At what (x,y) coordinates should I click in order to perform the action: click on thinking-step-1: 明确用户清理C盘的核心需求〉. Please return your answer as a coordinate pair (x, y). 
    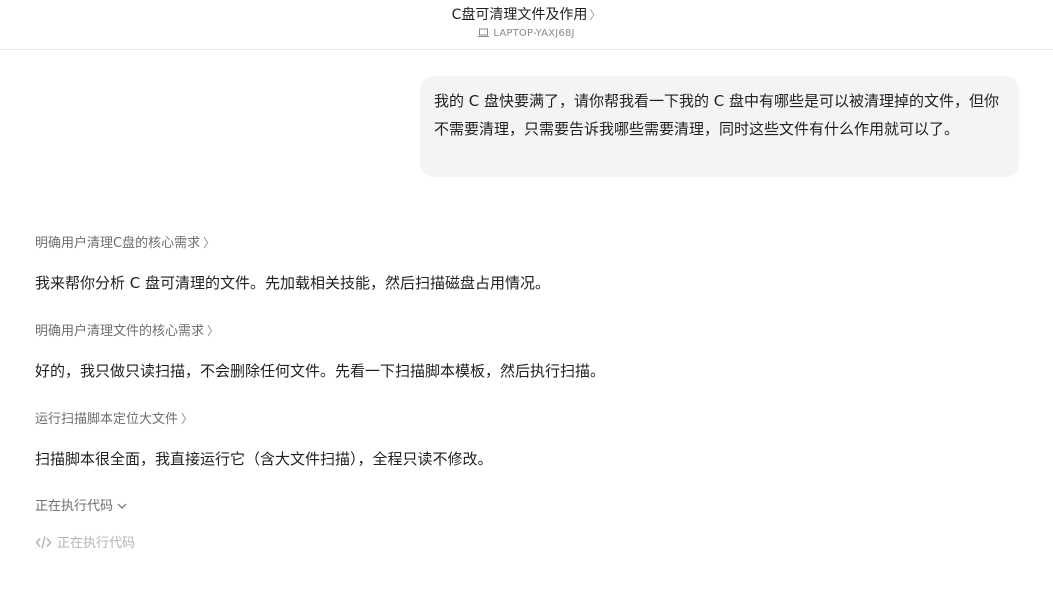
    Looking at the image, I should click on (125, 243).